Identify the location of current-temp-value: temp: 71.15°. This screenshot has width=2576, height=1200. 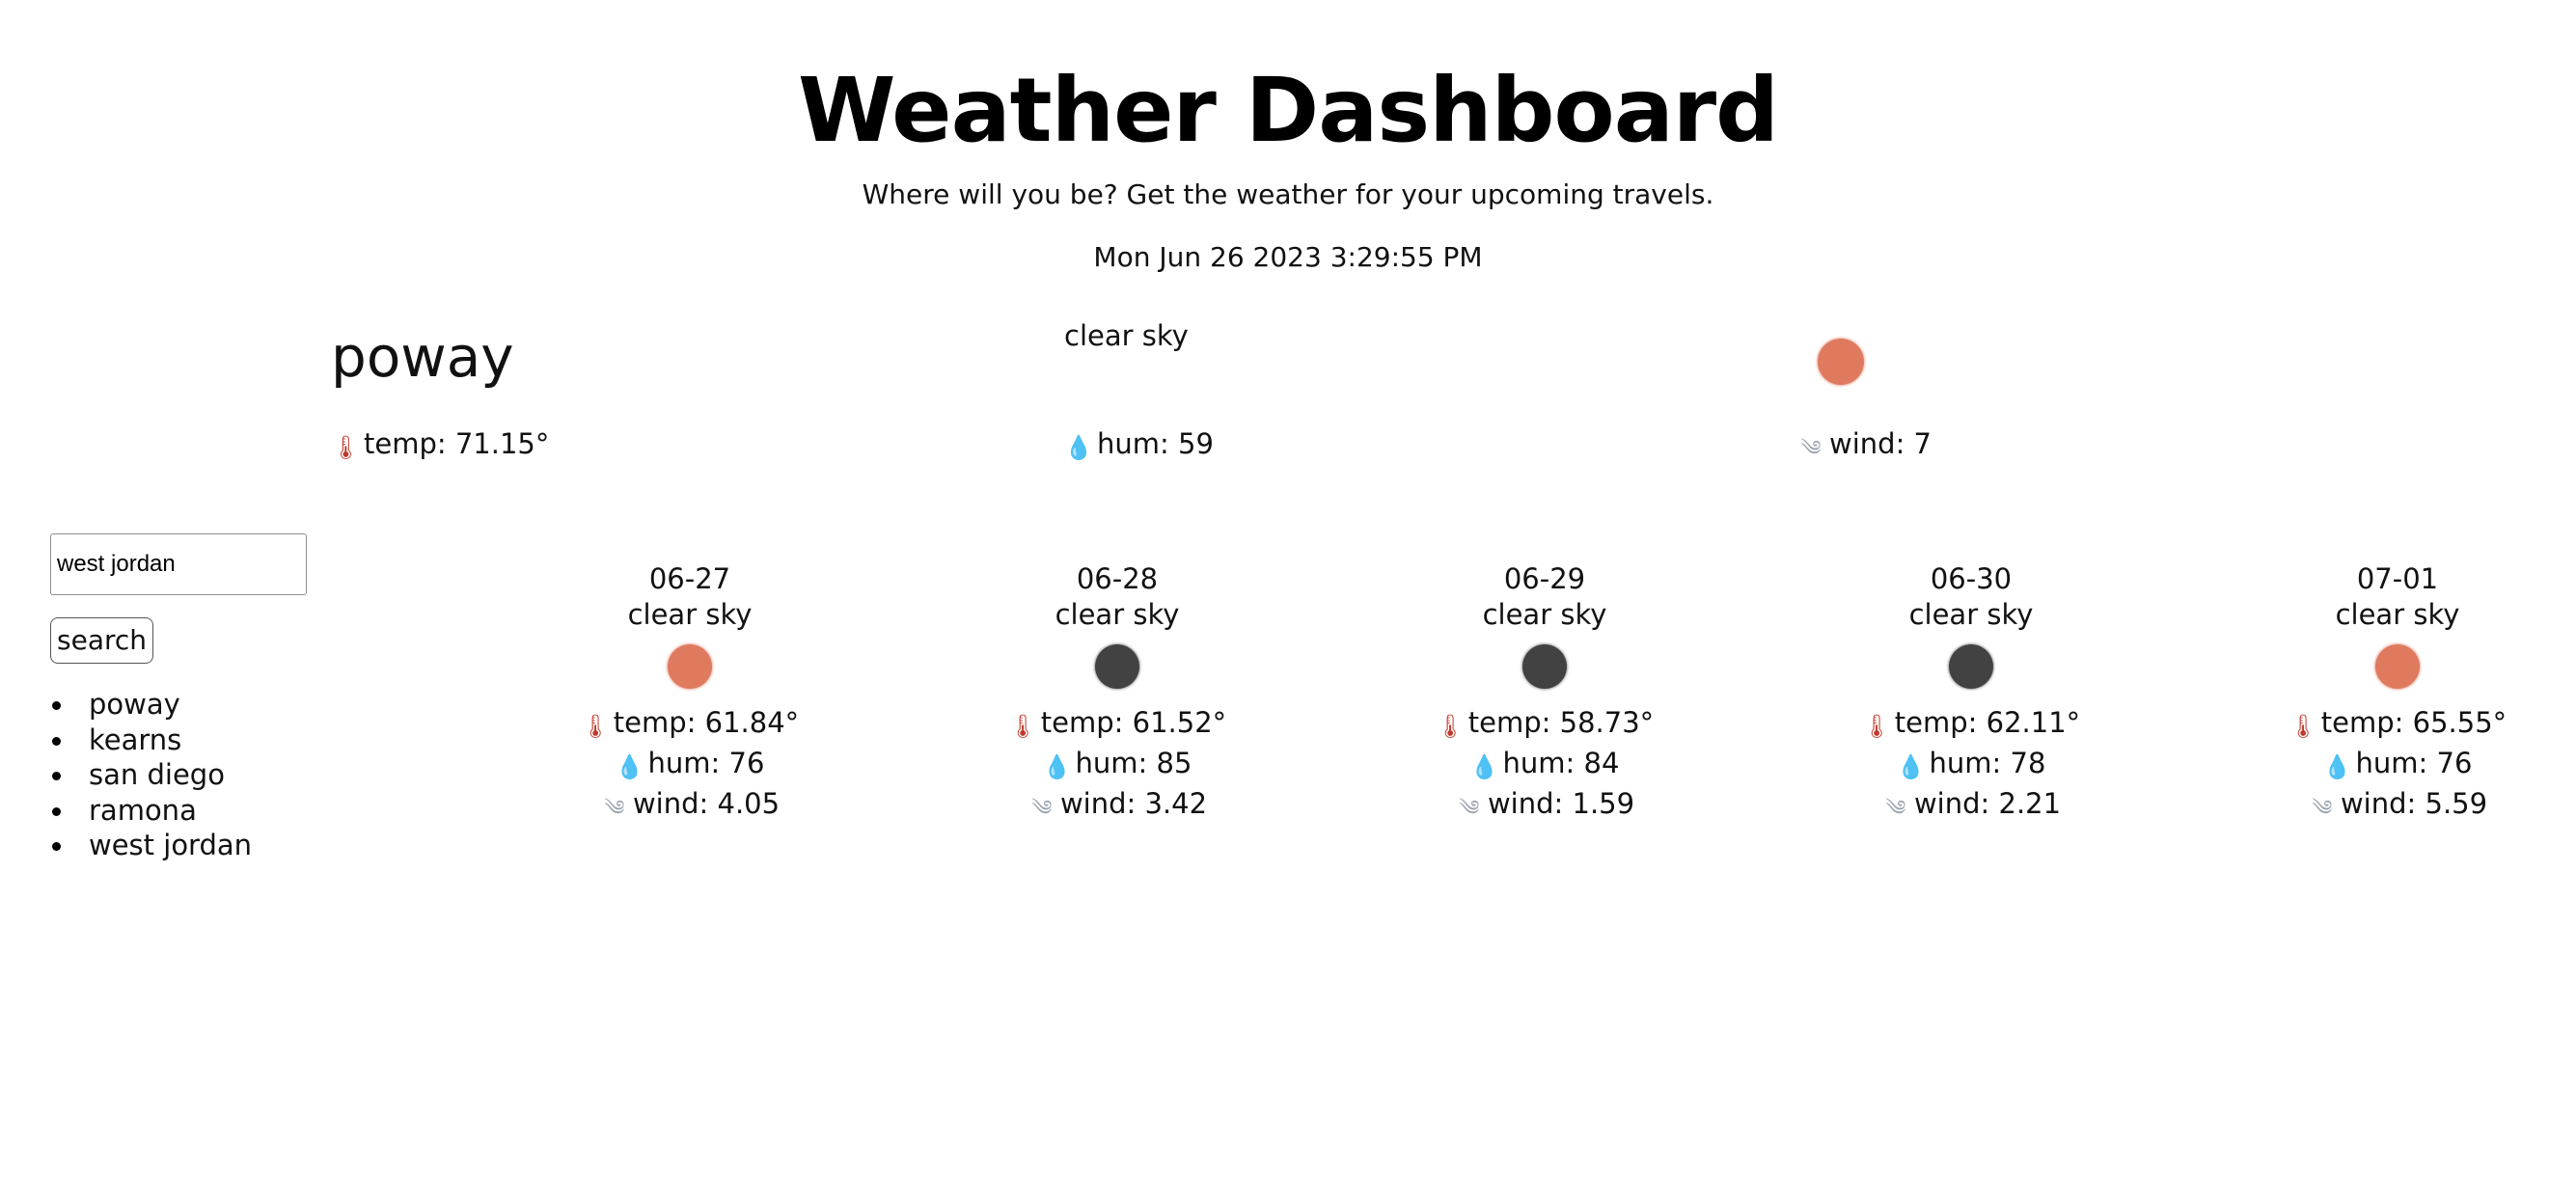
(457, 443).